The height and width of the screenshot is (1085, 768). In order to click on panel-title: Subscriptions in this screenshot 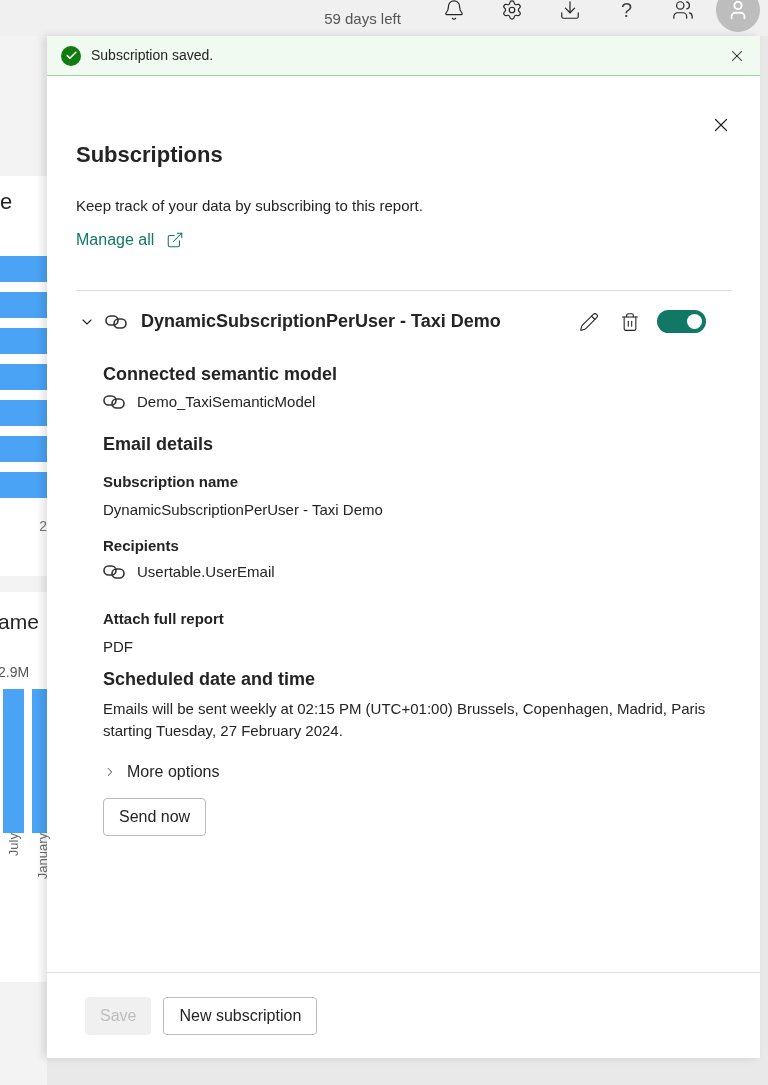, I will do `click(150, 155)`.